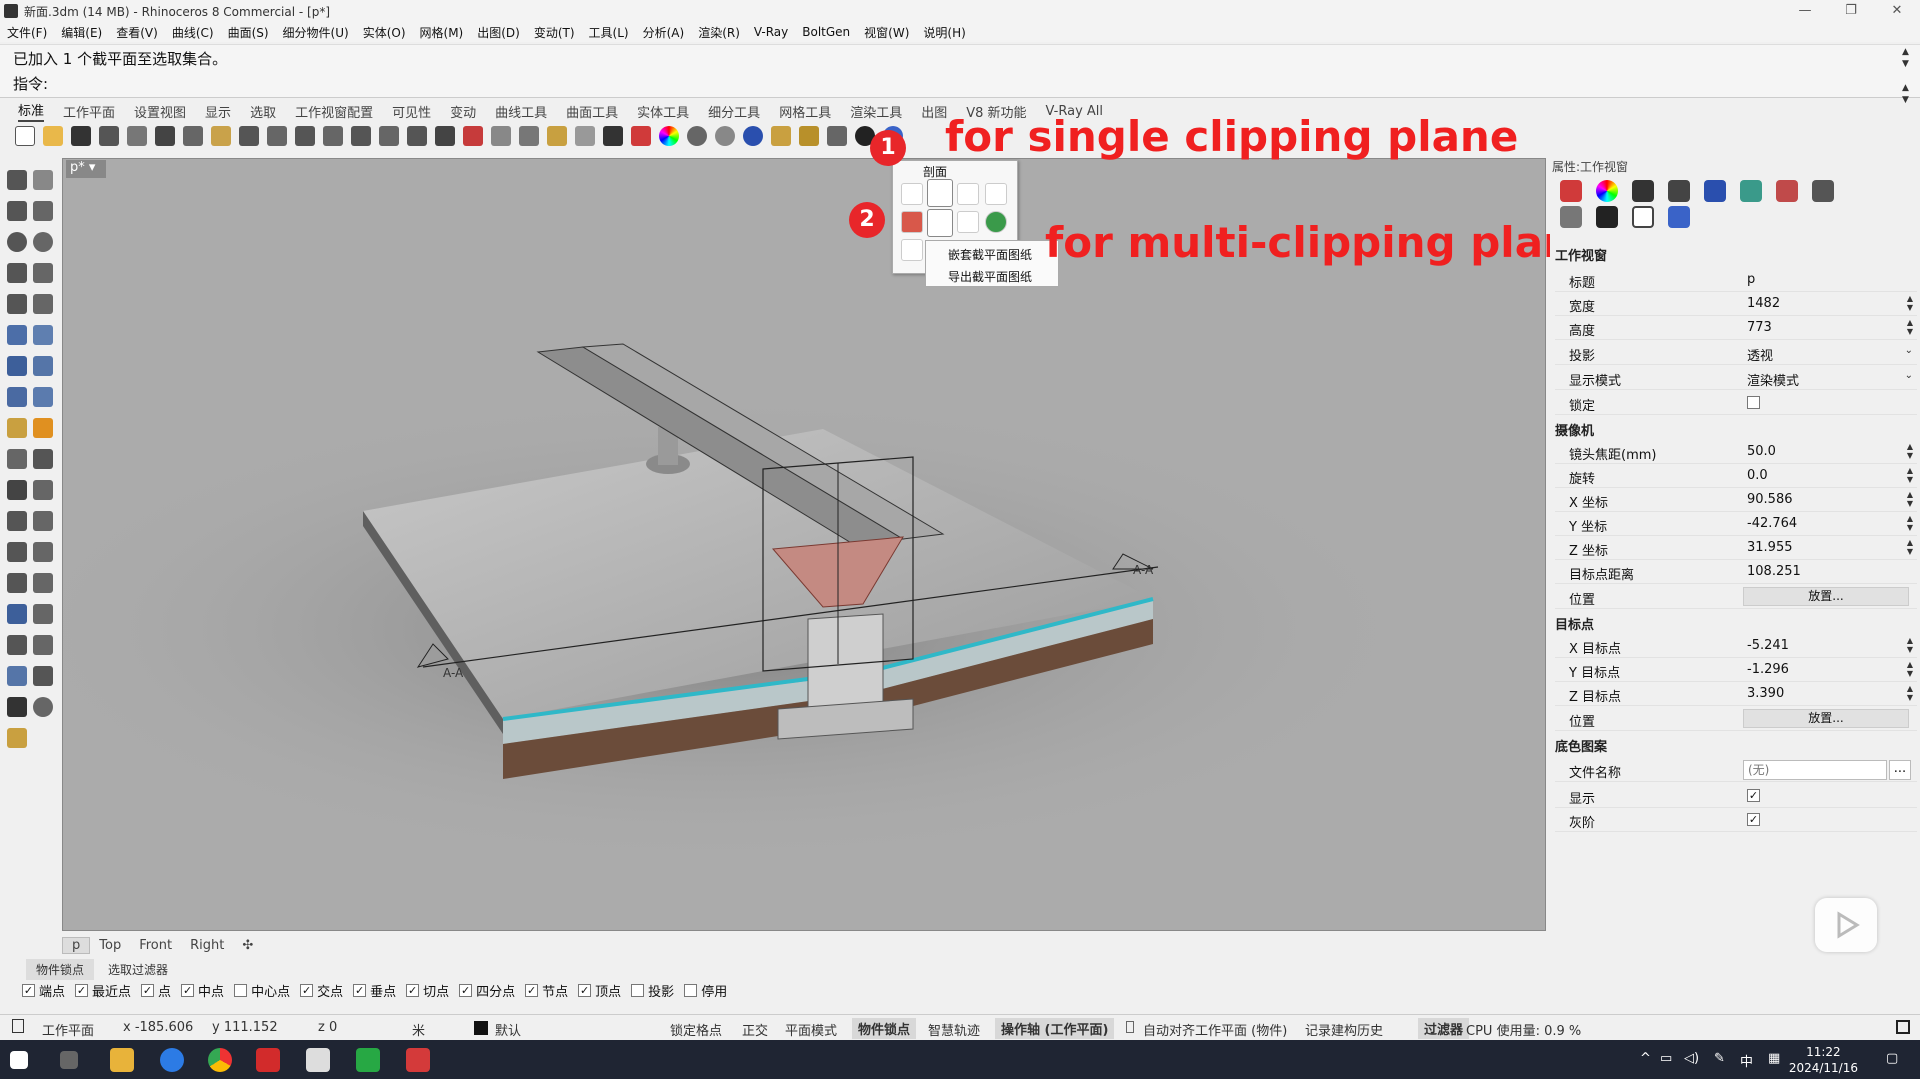  I want to click on boolean-icon, so click(43, 366).